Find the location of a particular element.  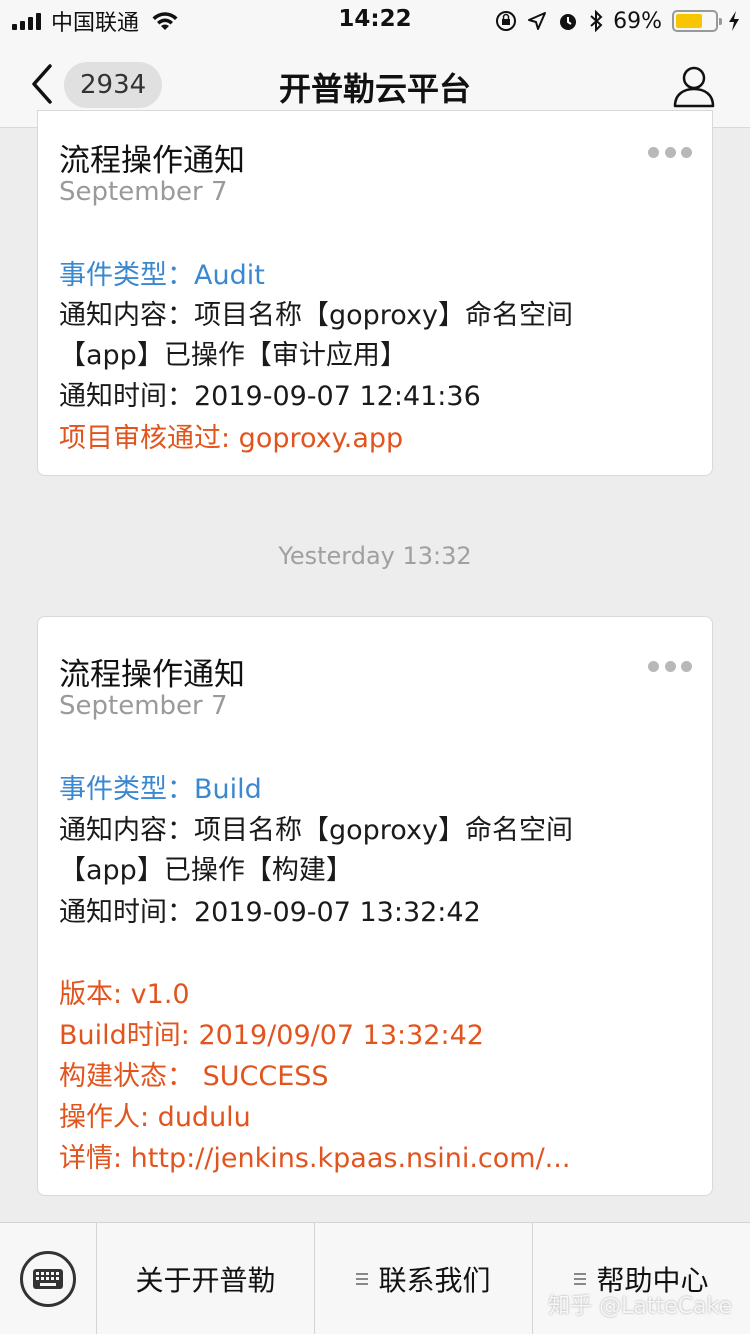

status-bar: 中国联通 14:22 69% is located at coordinates (375, 21).